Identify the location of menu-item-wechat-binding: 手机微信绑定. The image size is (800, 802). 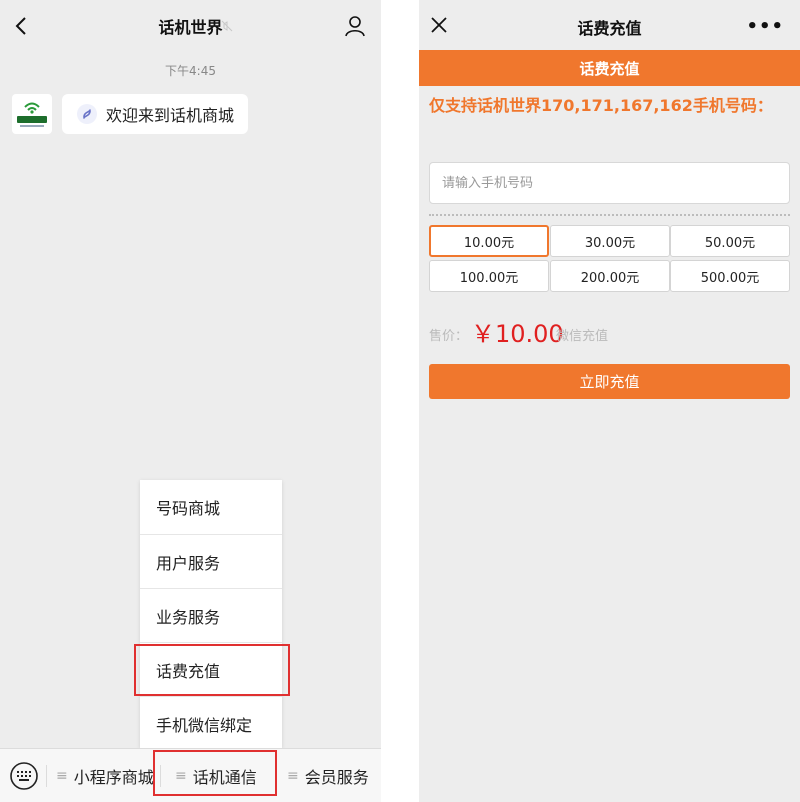
(211, 723).